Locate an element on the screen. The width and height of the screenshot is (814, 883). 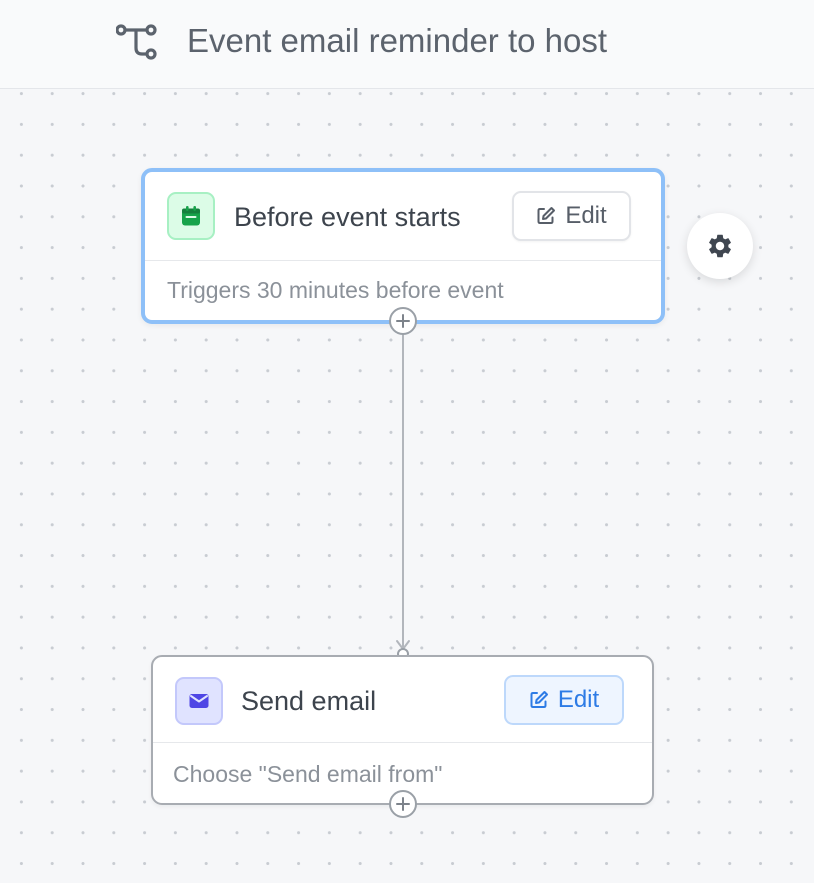
trigger-edit-label: Edit is located at coordinates (586, 215).